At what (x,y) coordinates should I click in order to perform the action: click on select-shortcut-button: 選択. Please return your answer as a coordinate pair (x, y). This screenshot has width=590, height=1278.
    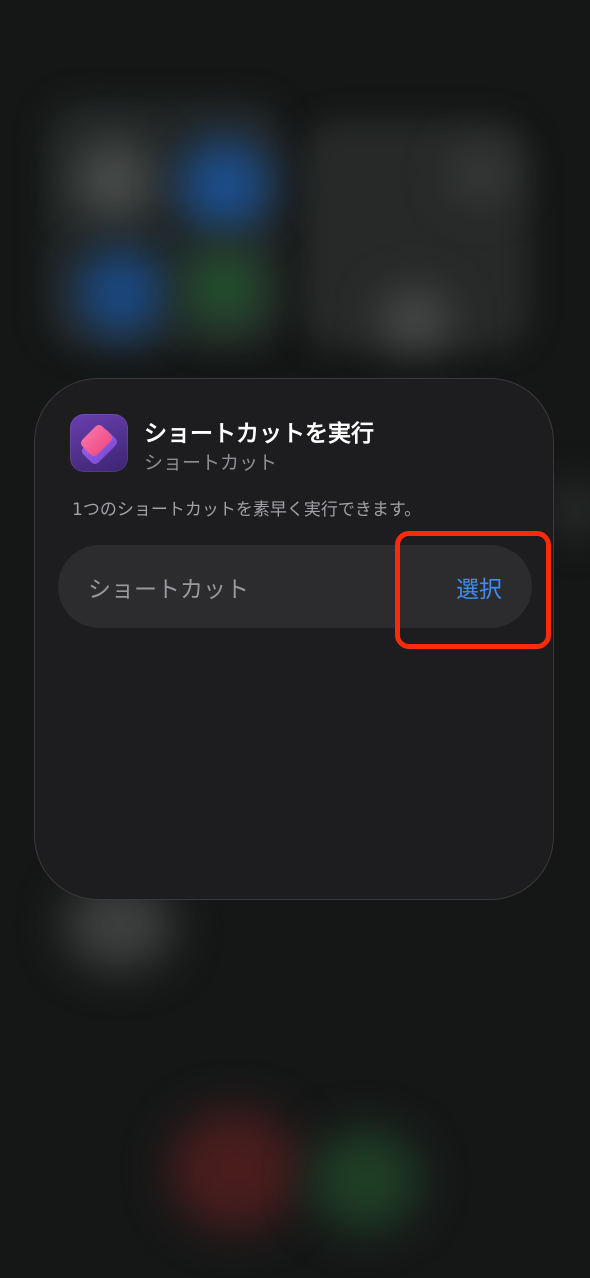
    Looking at the image, I should click on (479, 587).